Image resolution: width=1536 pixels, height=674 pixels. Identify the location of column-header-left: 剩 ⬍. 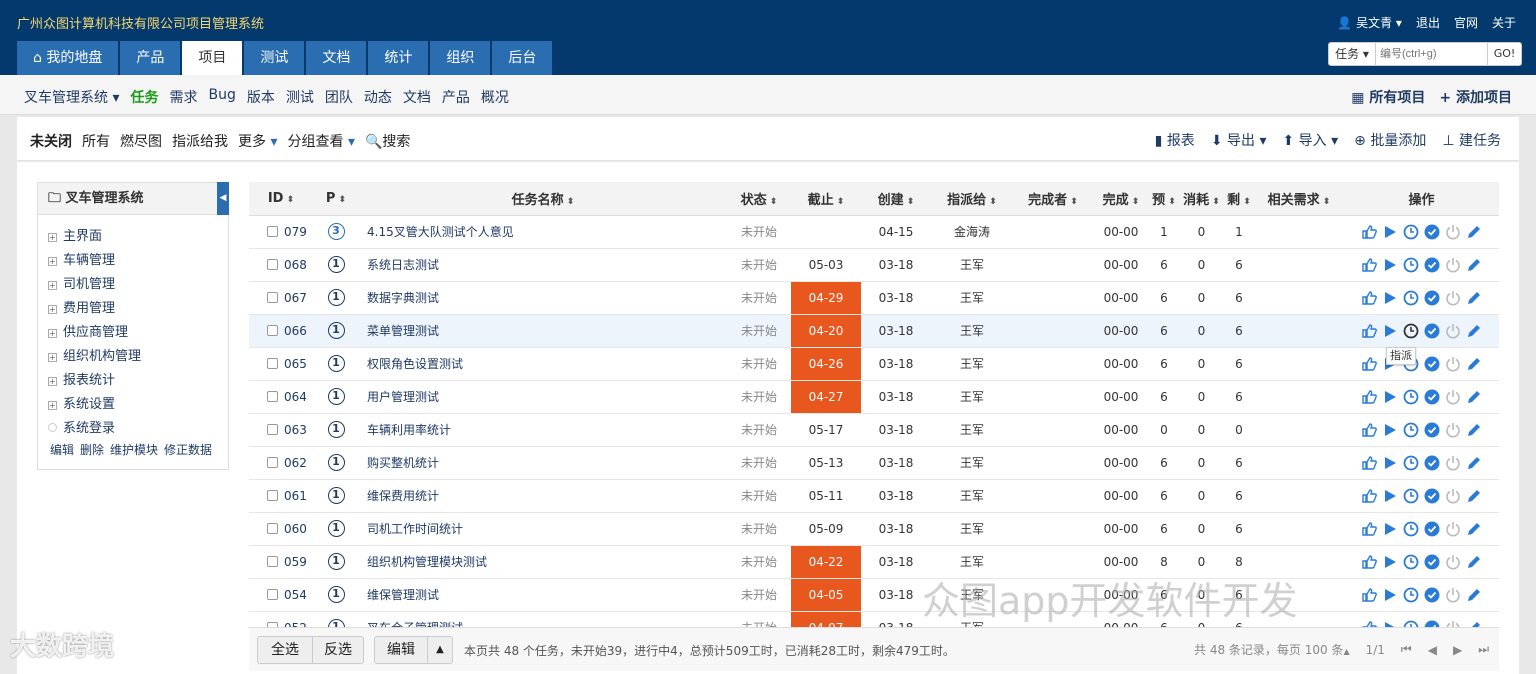
(1239, 199).